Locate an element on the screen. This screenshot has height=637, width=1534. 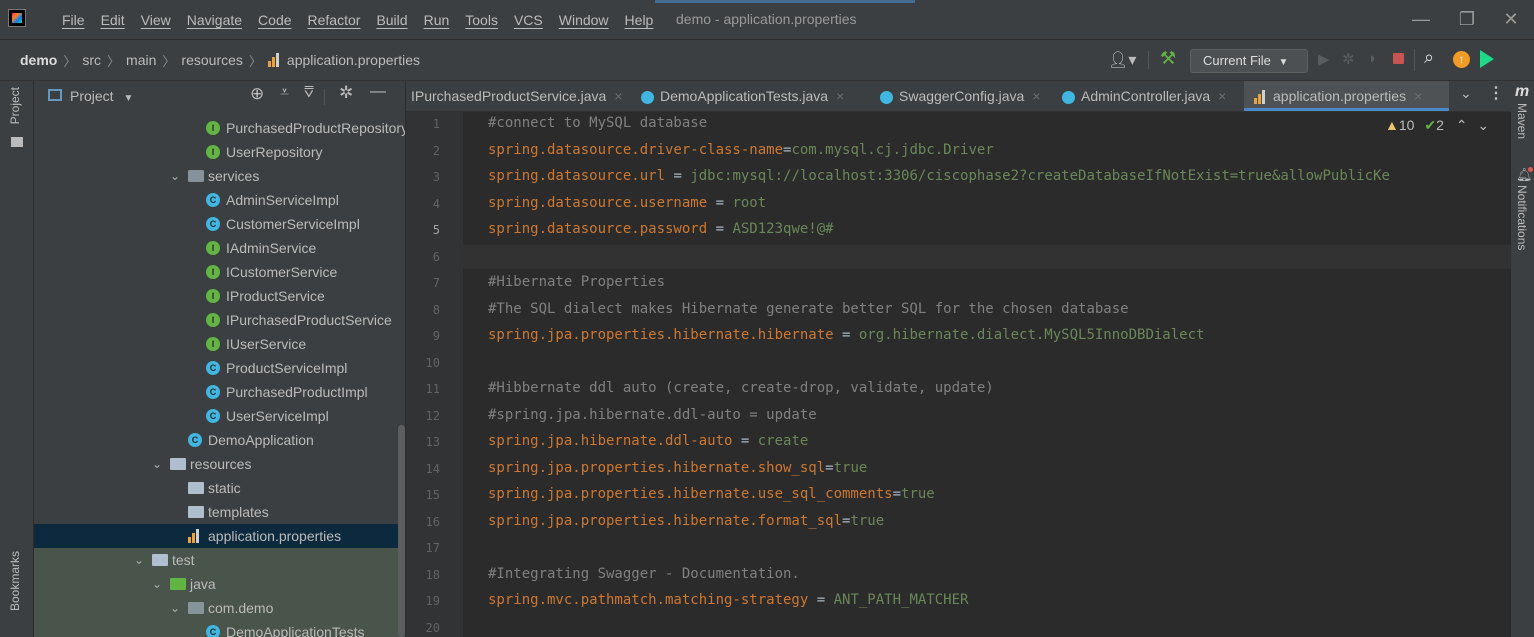
property-value: ASD123qwe!@# is located at coordinates (783, 229).